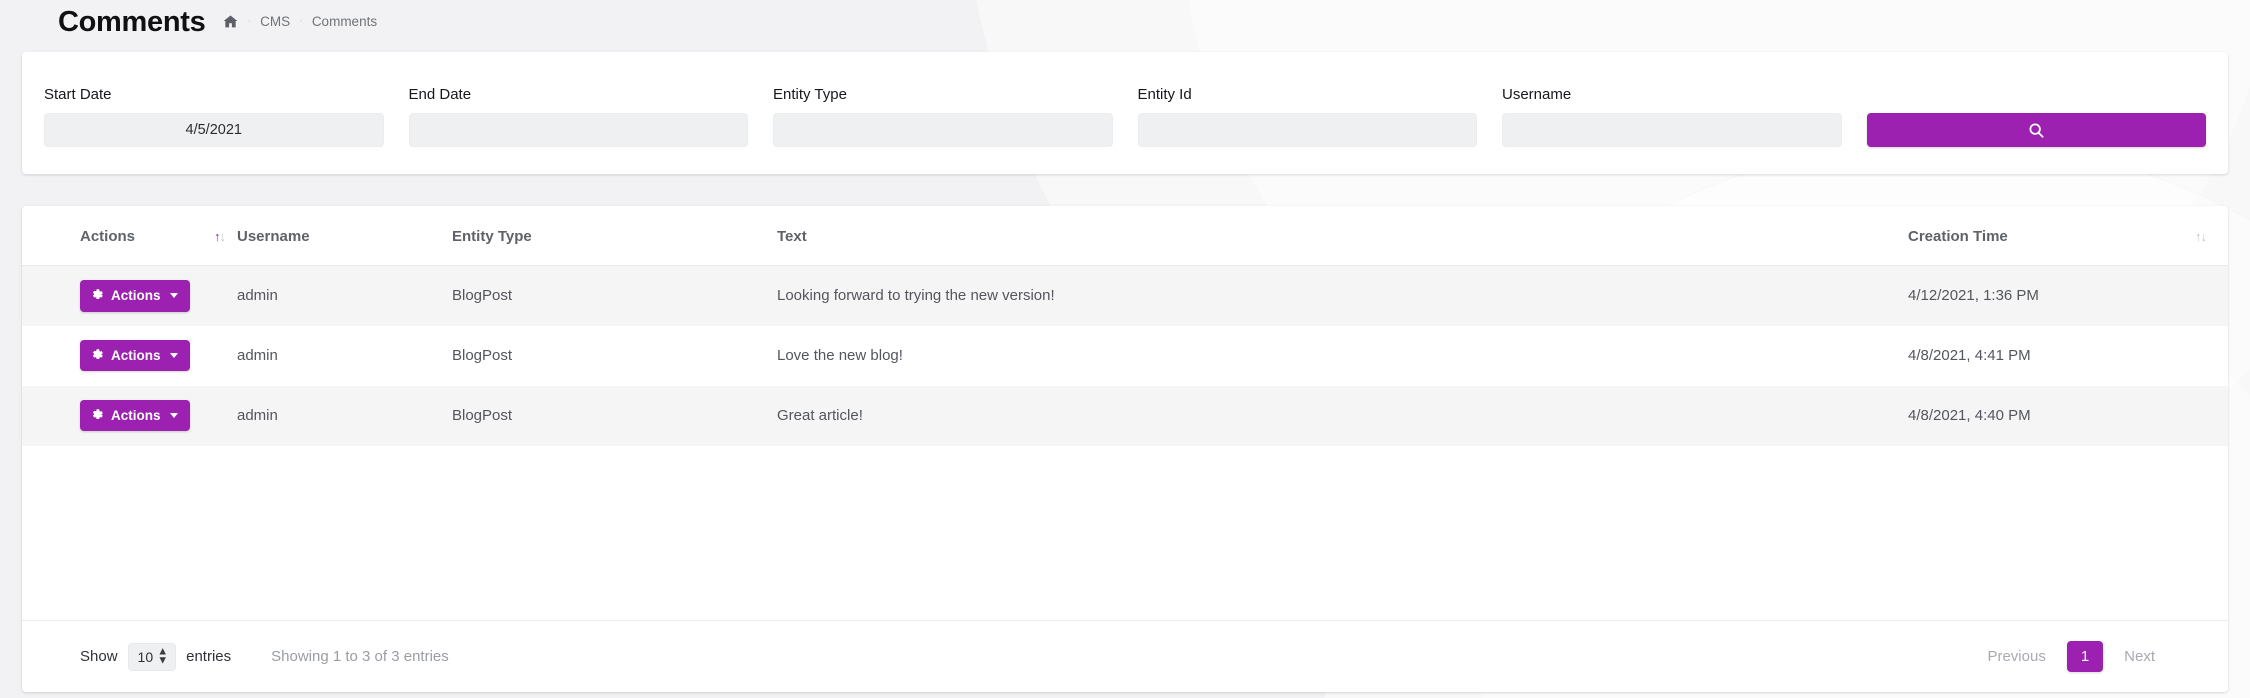 The image size is (2250, 698). What do you see at coordinates (214, 130) in the screenshot?
I see `start-date-input` at bounding box center [214, 130].